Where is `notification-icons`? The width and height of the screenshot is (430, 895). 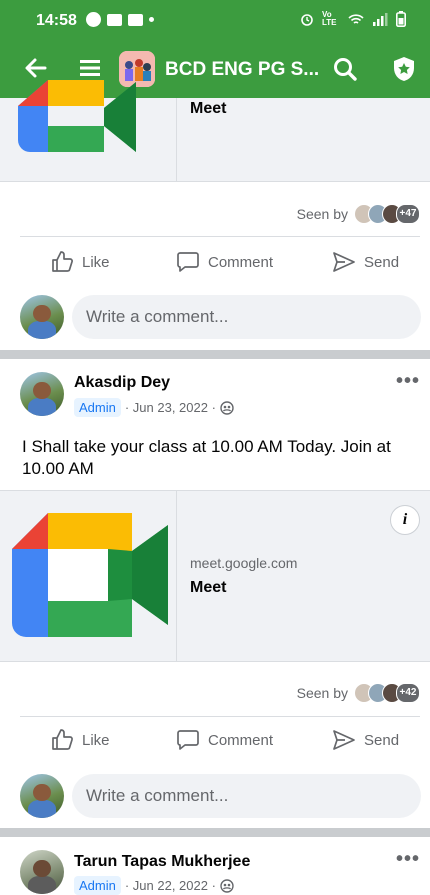
notification-icons is located at coordinates (120, 19).